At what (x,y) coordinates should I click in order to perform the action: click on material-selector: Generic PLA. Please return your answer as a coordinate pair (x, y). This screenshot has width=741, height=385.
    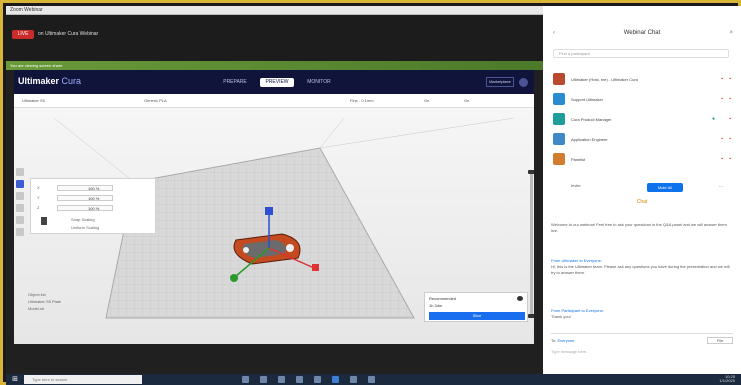
    Looking at the image, I should click on (155, 100).